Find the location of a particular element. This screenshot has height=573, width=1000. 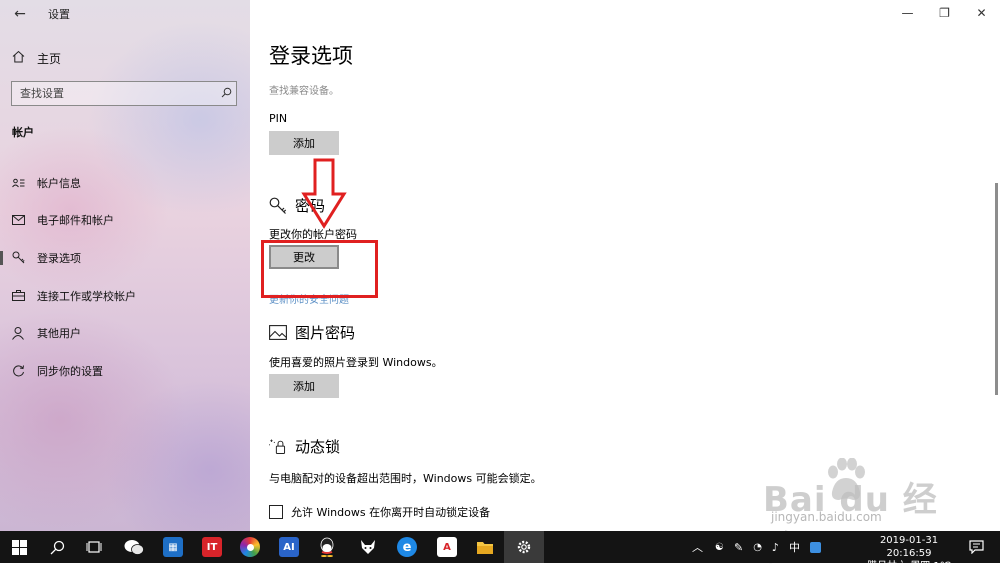

sidebar-nav: 帐户信息 电子邮件和帐户 登录选项 连接工作或学校帐户 其他用户 同步你的设置 is located at coordinates (125, 277).